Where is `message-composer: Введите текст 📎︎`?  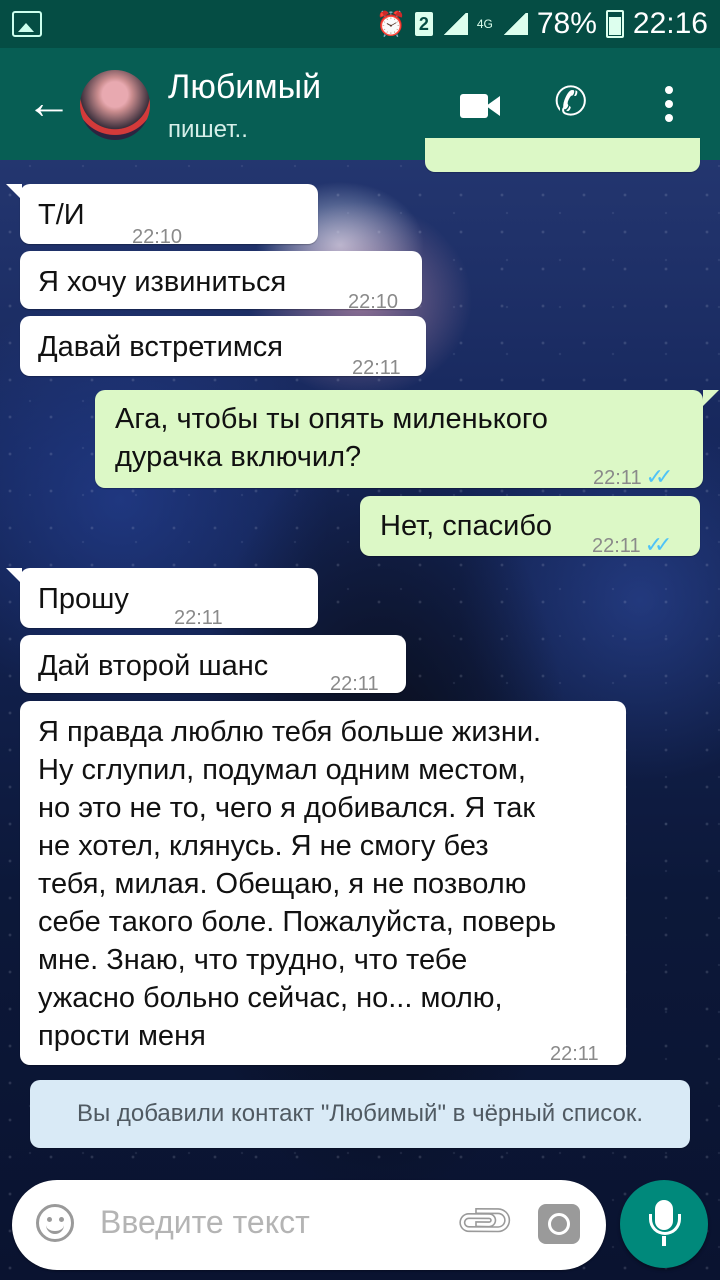 message-composer: Введите текст 📎︎ is located at coordinates (309, 1225).